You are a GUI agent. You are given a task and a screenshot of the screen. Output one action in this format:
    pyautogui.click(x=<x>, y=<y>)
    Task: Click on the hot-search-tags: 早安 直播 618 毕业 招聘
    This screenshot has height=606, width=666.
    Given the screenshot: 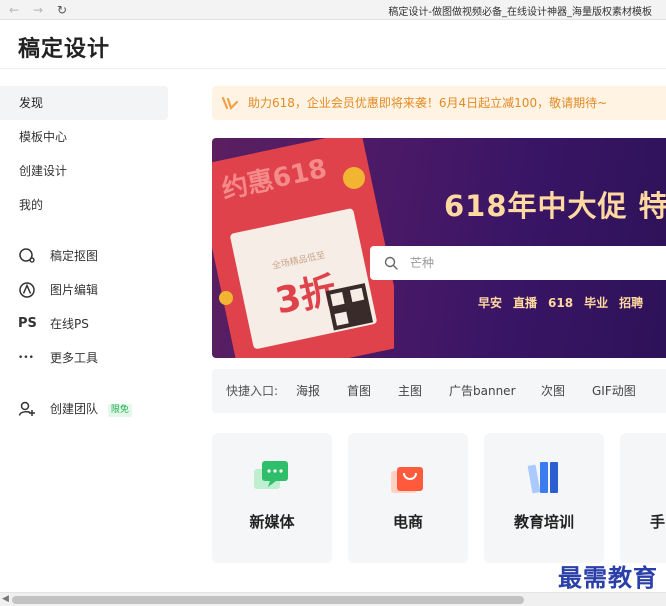 What is the action you would take?
    pyautogui.click(x=566, y=301)
    